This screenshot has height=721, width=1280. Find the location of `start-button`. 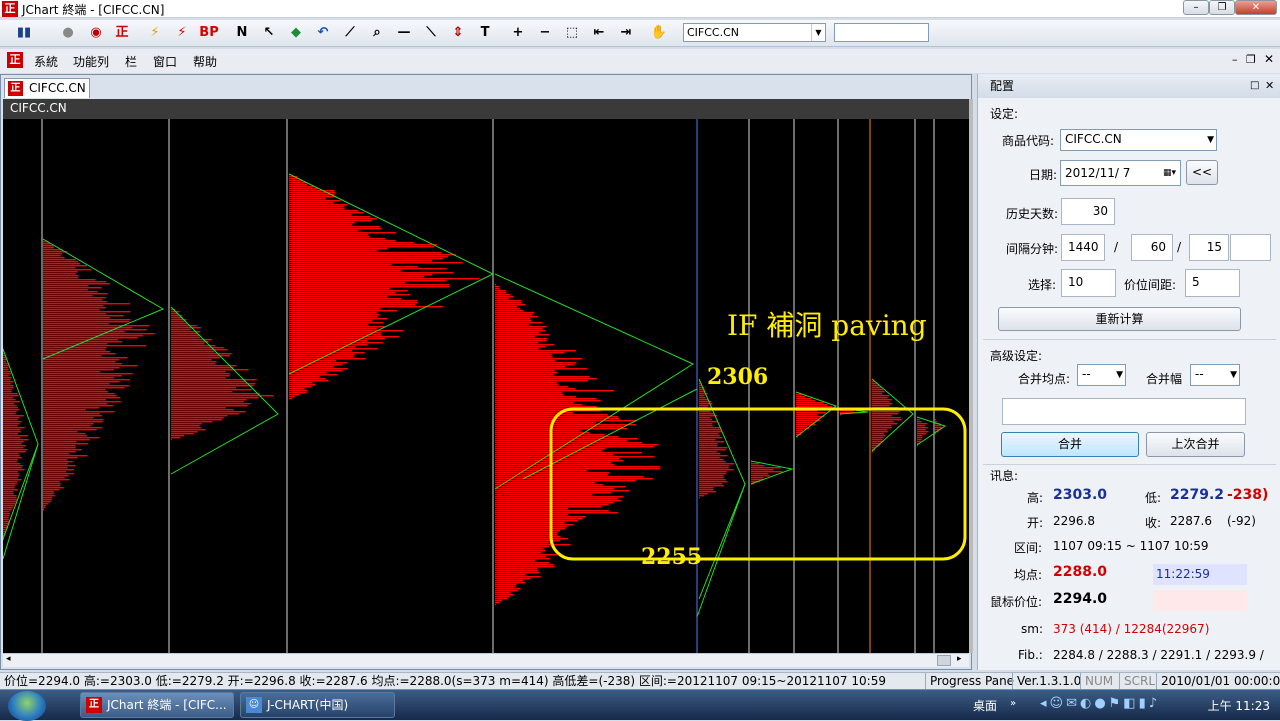

start-button is located at coordinates (27, 706).